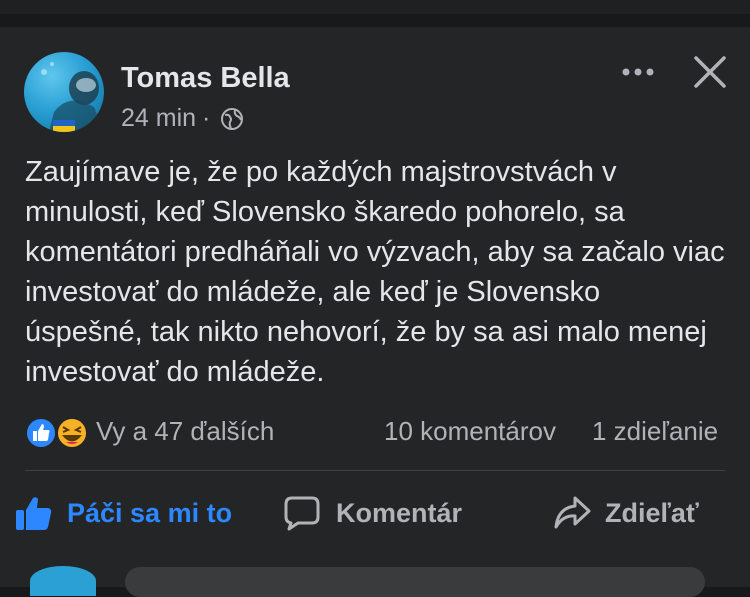 This screenshot has height=597, width=750. What do you see at coordinates (34, 513) in the screenshot?
I see `thumbs-up-icon` at bounding box center [34, 513].